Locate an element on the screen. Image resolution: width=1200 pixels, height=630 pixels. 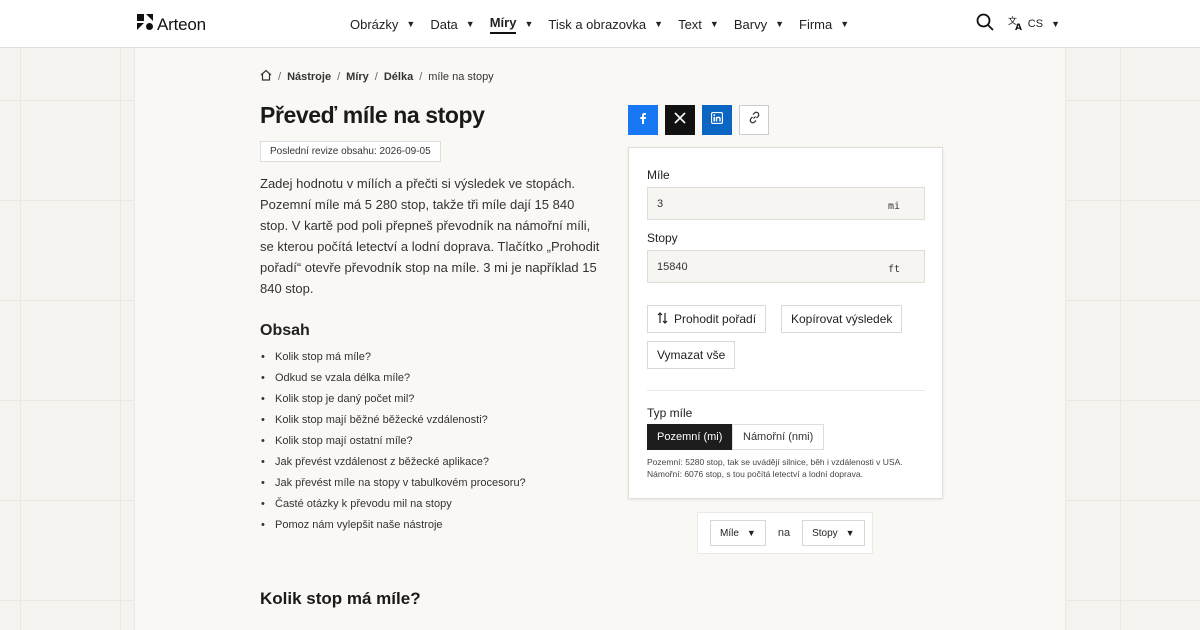
unit-switch-bar: Míle ▼ na Stopy ▼ is located at coordinates (785, 533).